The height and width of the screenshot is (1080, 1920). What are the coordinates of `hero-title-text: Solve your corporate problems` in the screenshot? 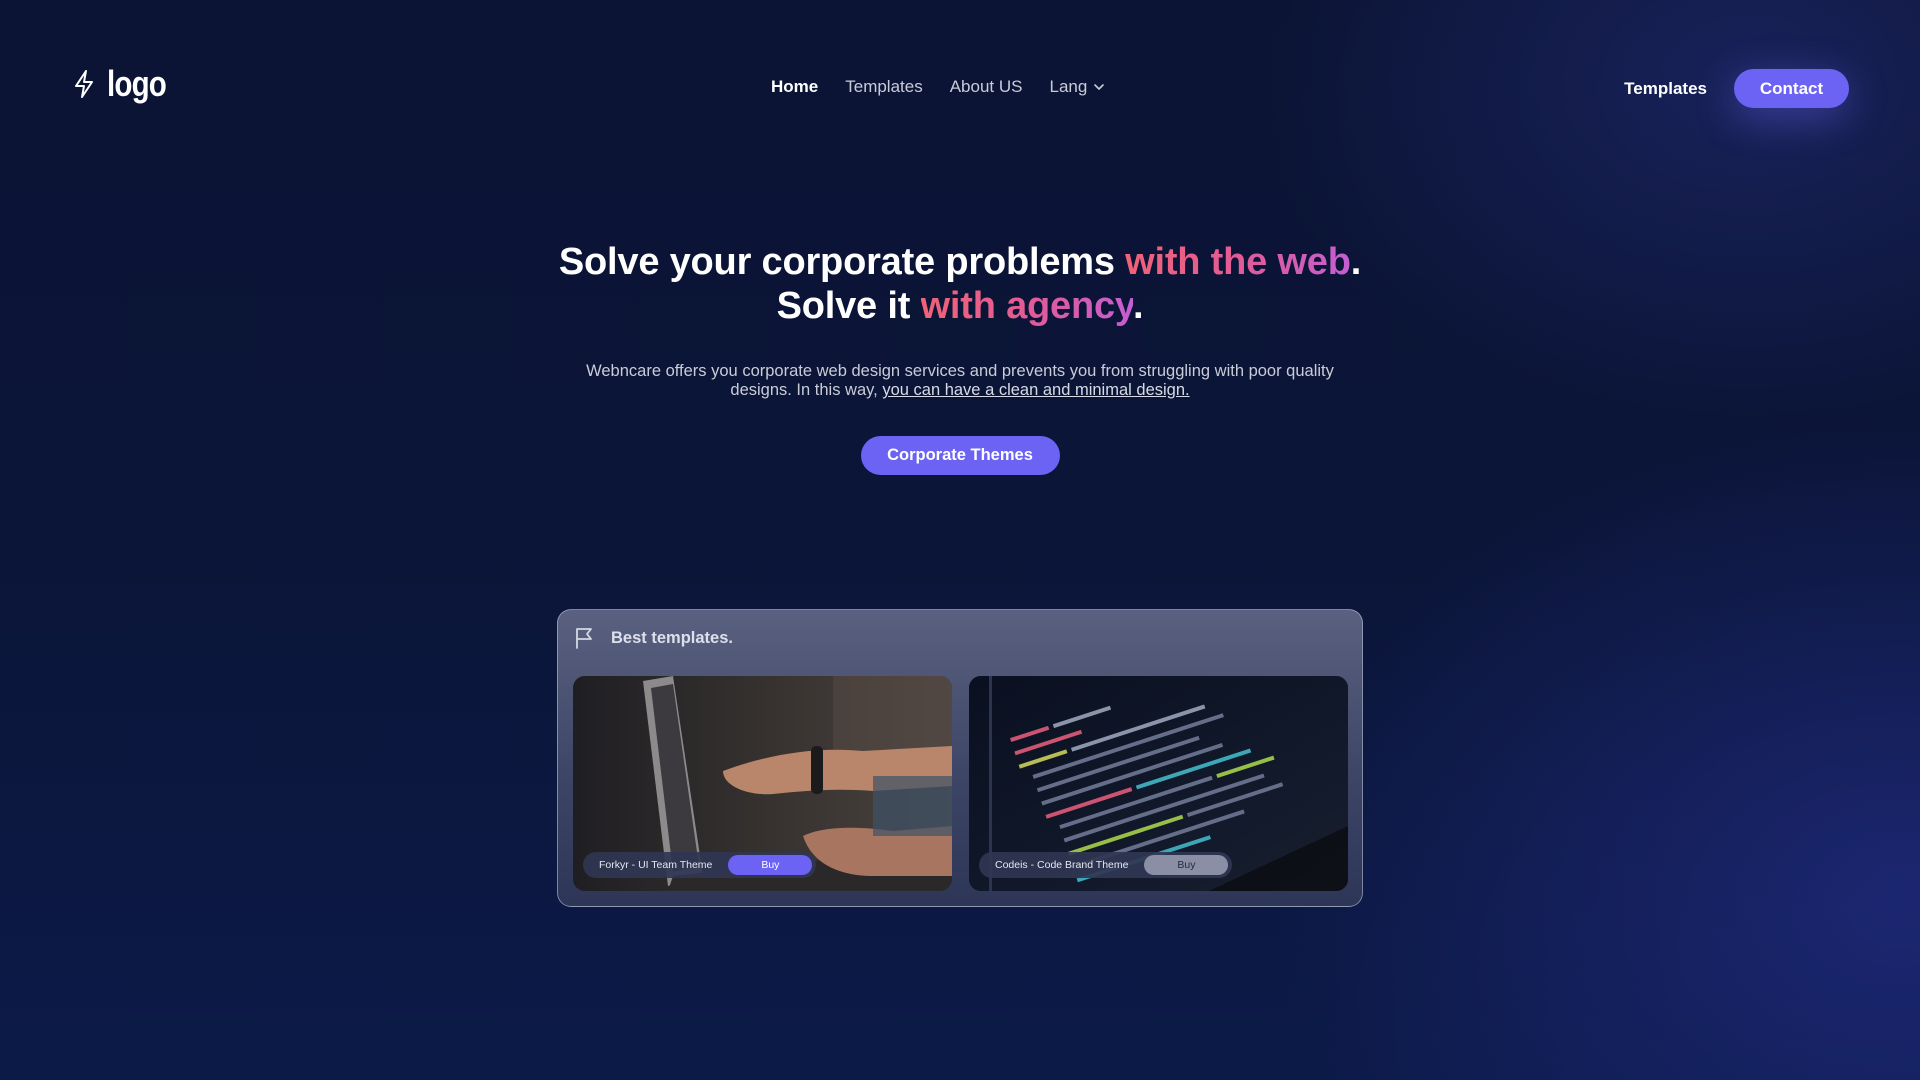 It's located at (842, 262).